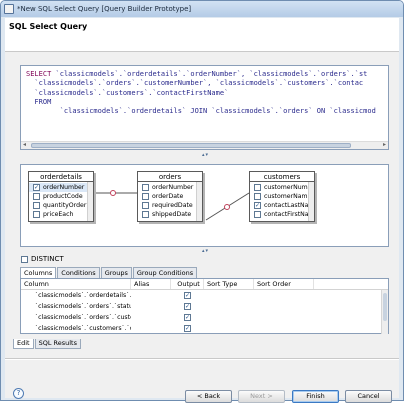  I want to click on grid-cell-column: `classicmodels`.`orders`.`status`, so click(76, 306).